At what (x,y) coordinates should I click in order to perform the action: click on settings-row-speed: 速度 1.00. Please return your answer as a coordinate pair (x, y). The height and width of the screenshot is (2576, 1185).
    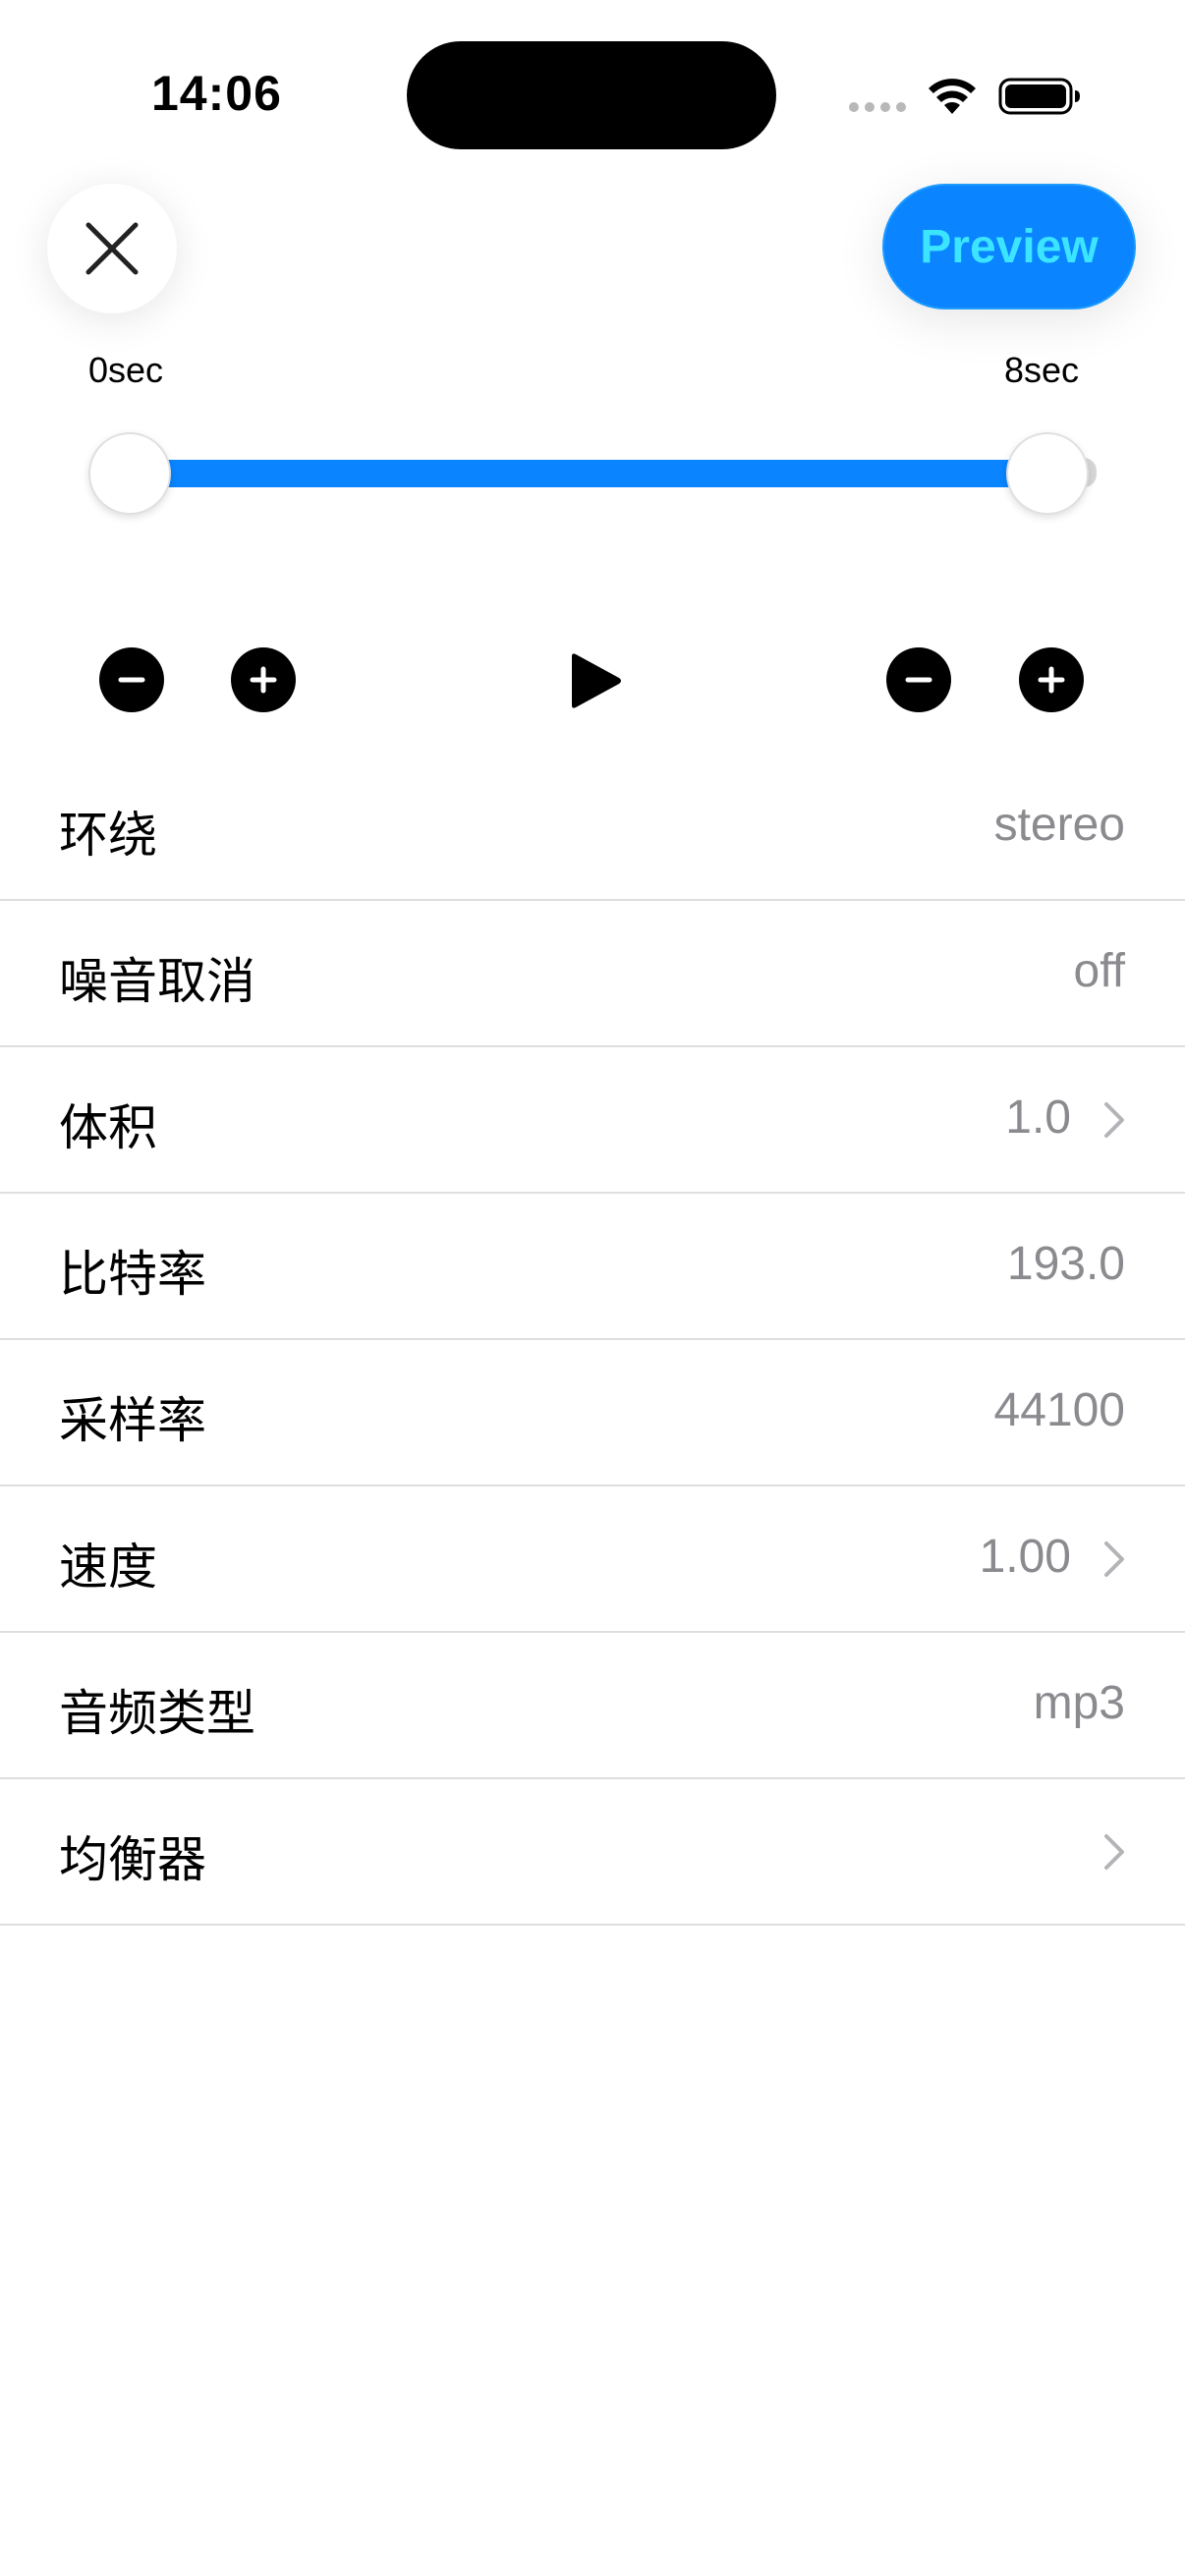
    Looking at the image, I should click on (592, 1559).